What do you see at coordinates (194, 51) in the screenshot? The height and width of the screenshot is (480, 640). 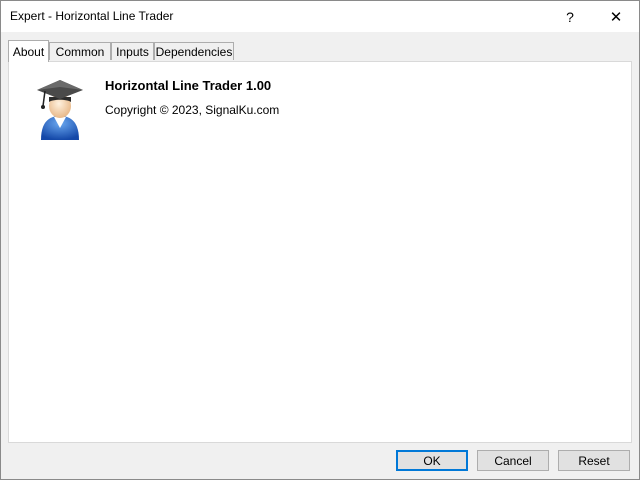 I see `tab-dependencies: Dependencies` at bounding box center [194, 51].